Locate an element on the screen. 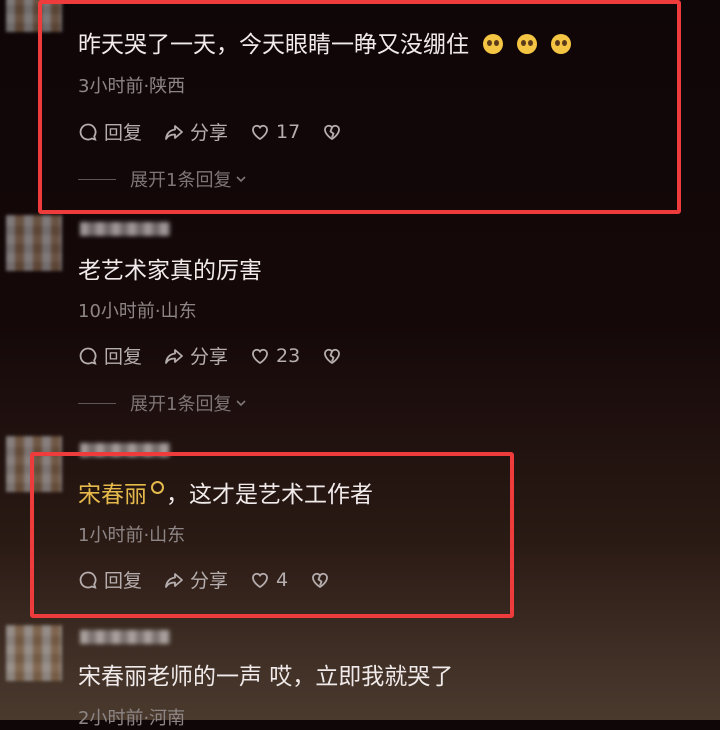 The image size is (720, 730). comment-actions: 回复 分享 23 is located at coordinates (224, 355).